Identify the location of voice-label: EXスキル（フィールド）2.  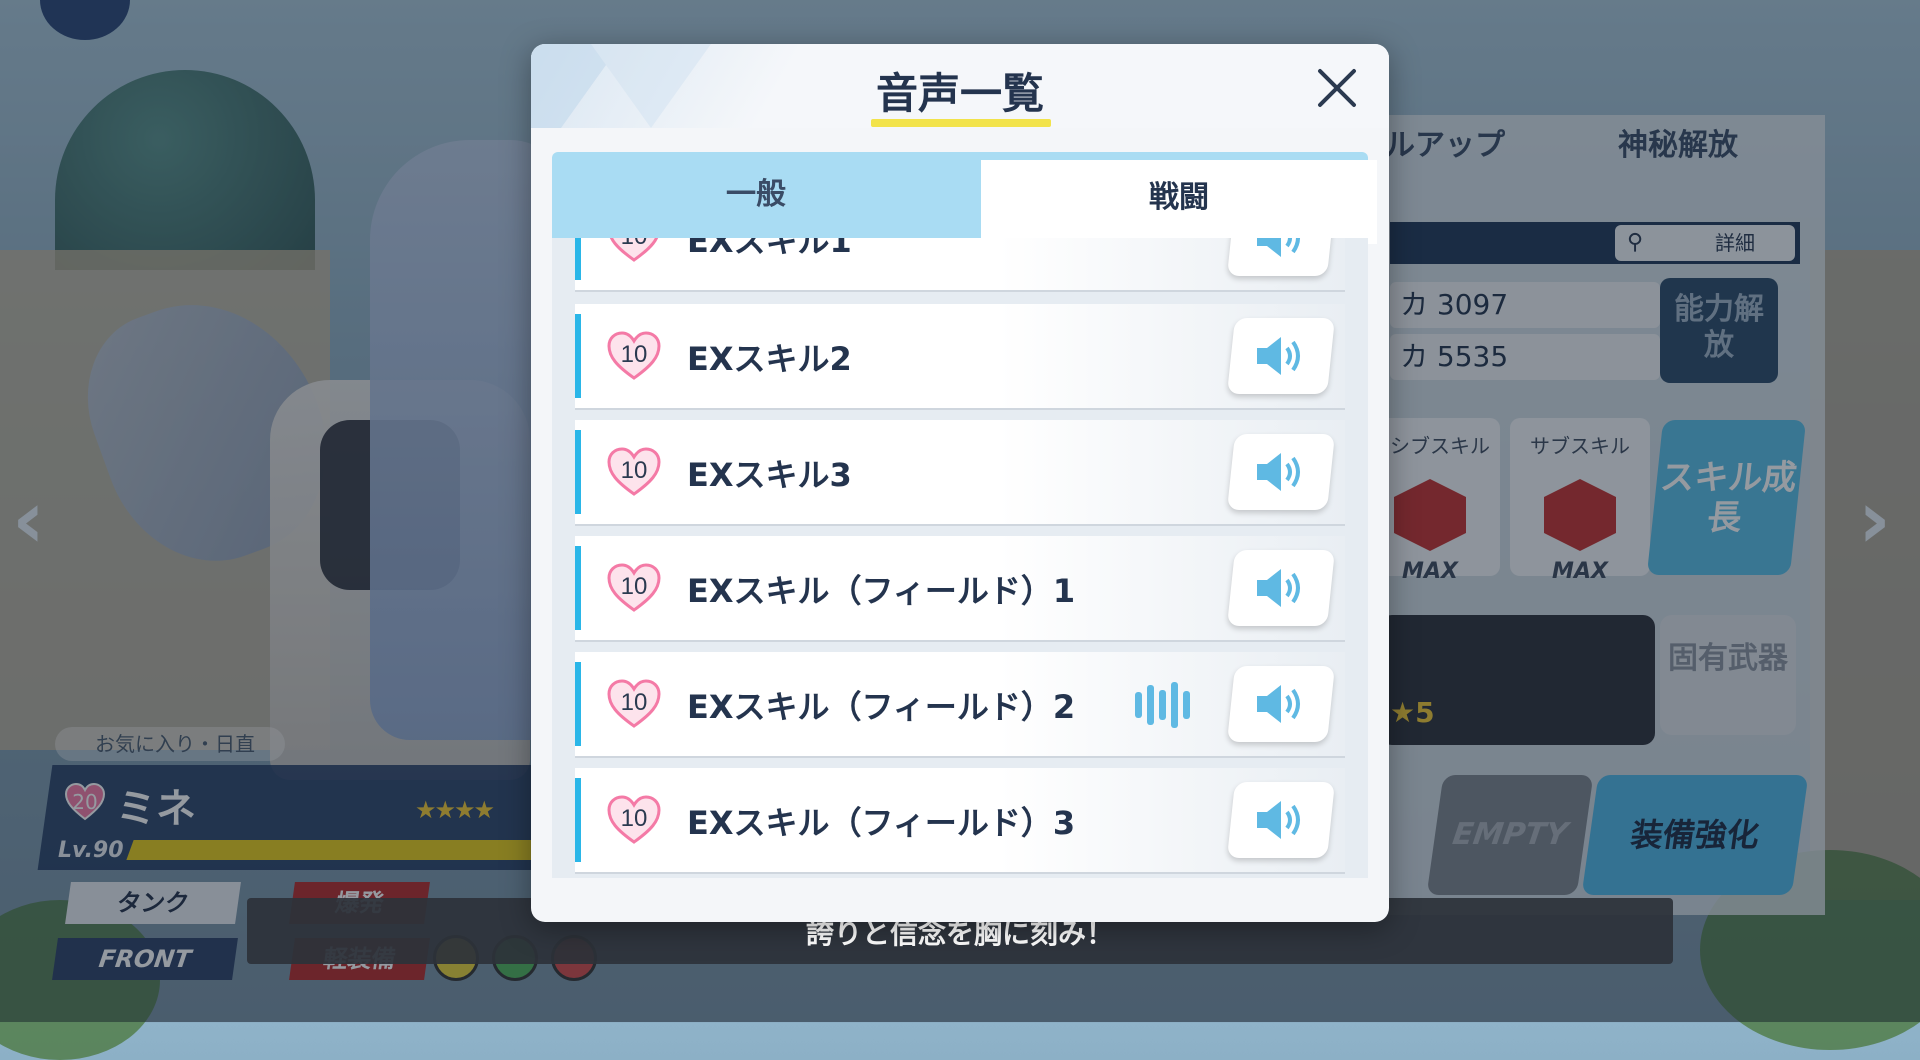
(881, 707).